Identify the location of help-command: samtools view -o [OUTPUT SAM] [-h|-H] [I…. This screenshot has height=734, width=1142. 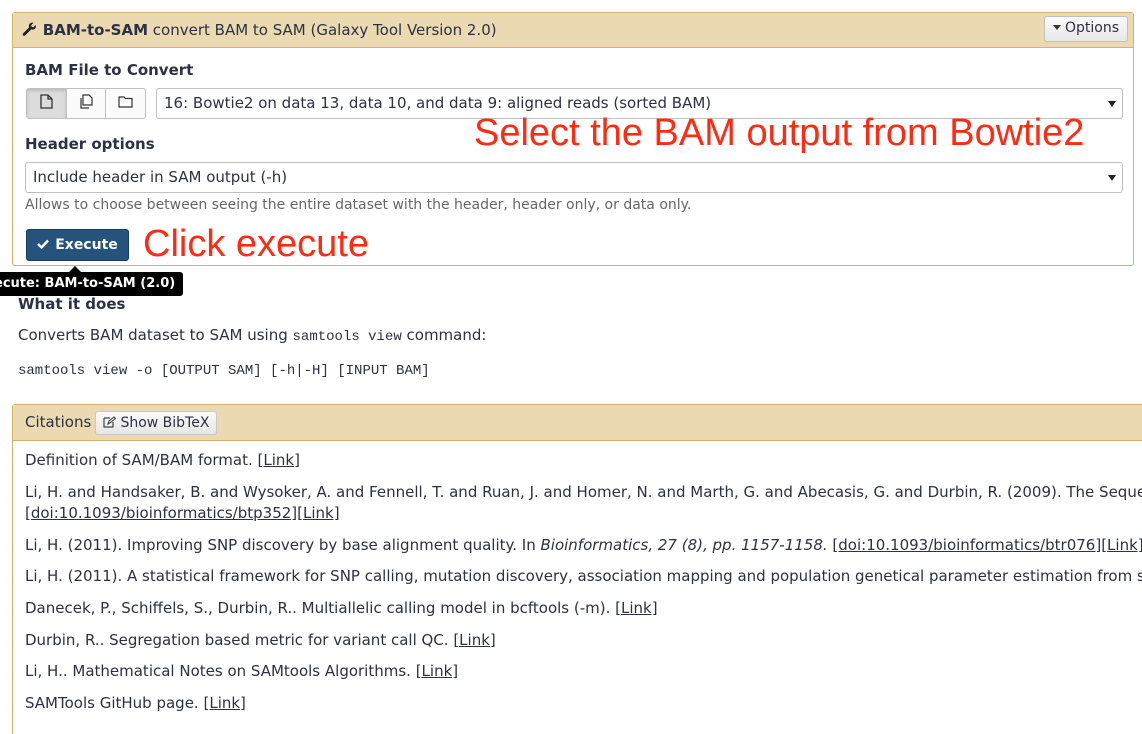
(224, 371).